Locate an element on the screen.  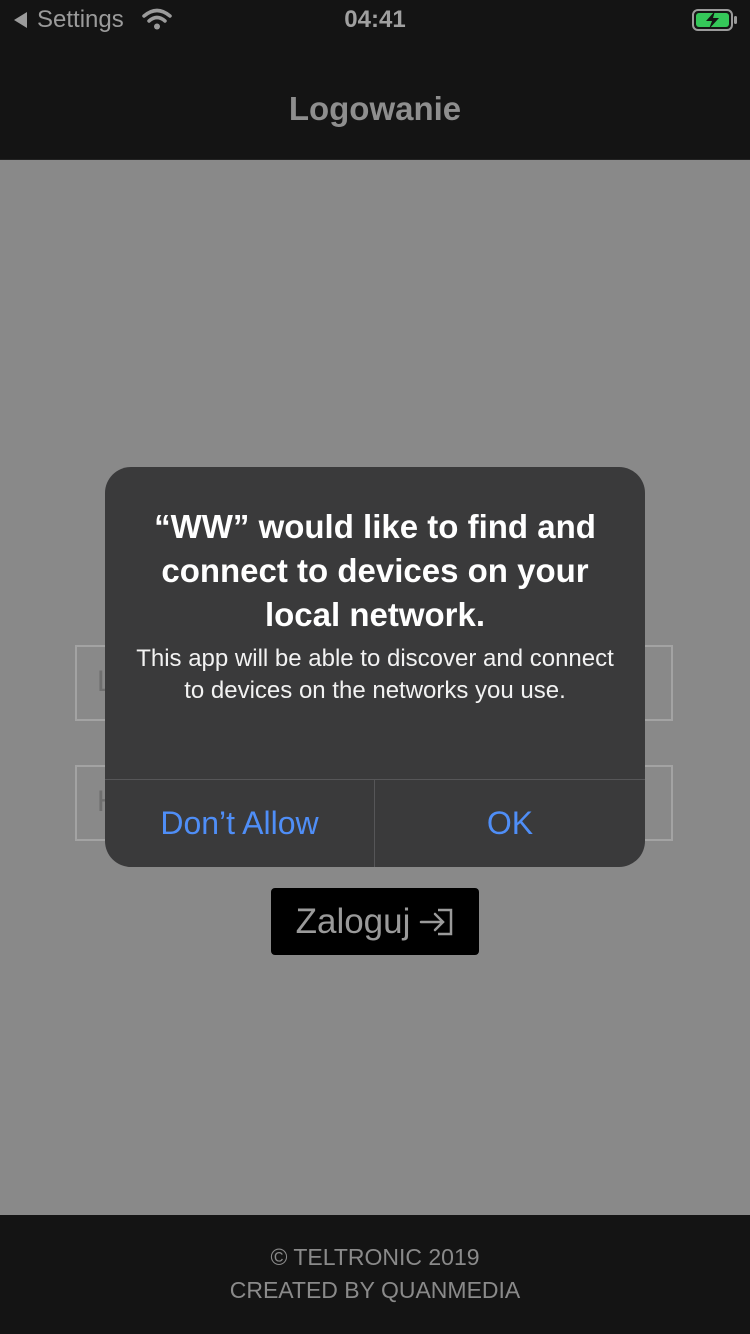
header: Logowanie is located at coordinates (375, 100).